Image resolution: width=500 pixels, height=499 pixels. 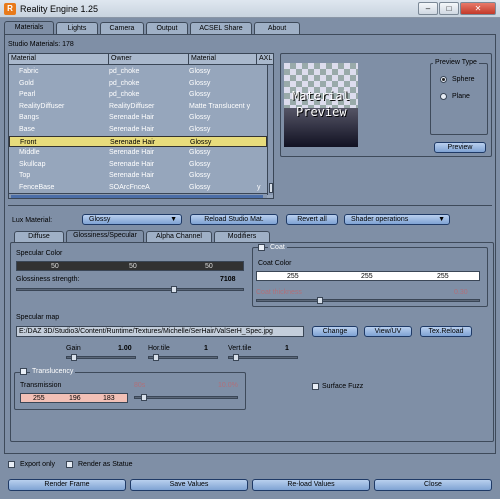 I want to click on column-header-owner: Owner, so click(x=149, y=59).